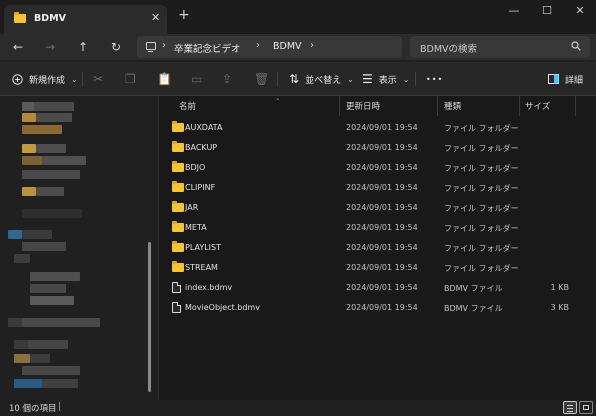  Describe the element at coordinates (576, 46) in the screenshot. I see `search-icon` at that location.